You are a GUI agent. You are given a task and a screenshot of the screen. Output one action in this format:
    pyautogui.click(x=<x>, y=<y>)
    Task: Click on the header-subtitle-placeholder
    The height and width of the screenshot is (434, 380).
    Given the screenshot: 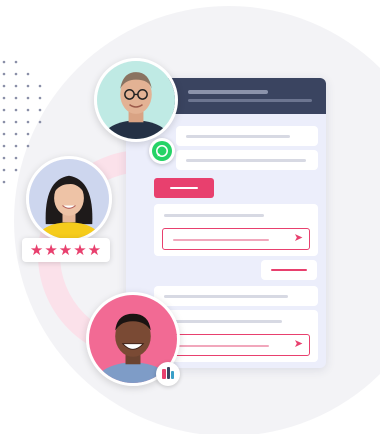 What is the action you would take?
    pyautogui.click(x=250, y=100)
    